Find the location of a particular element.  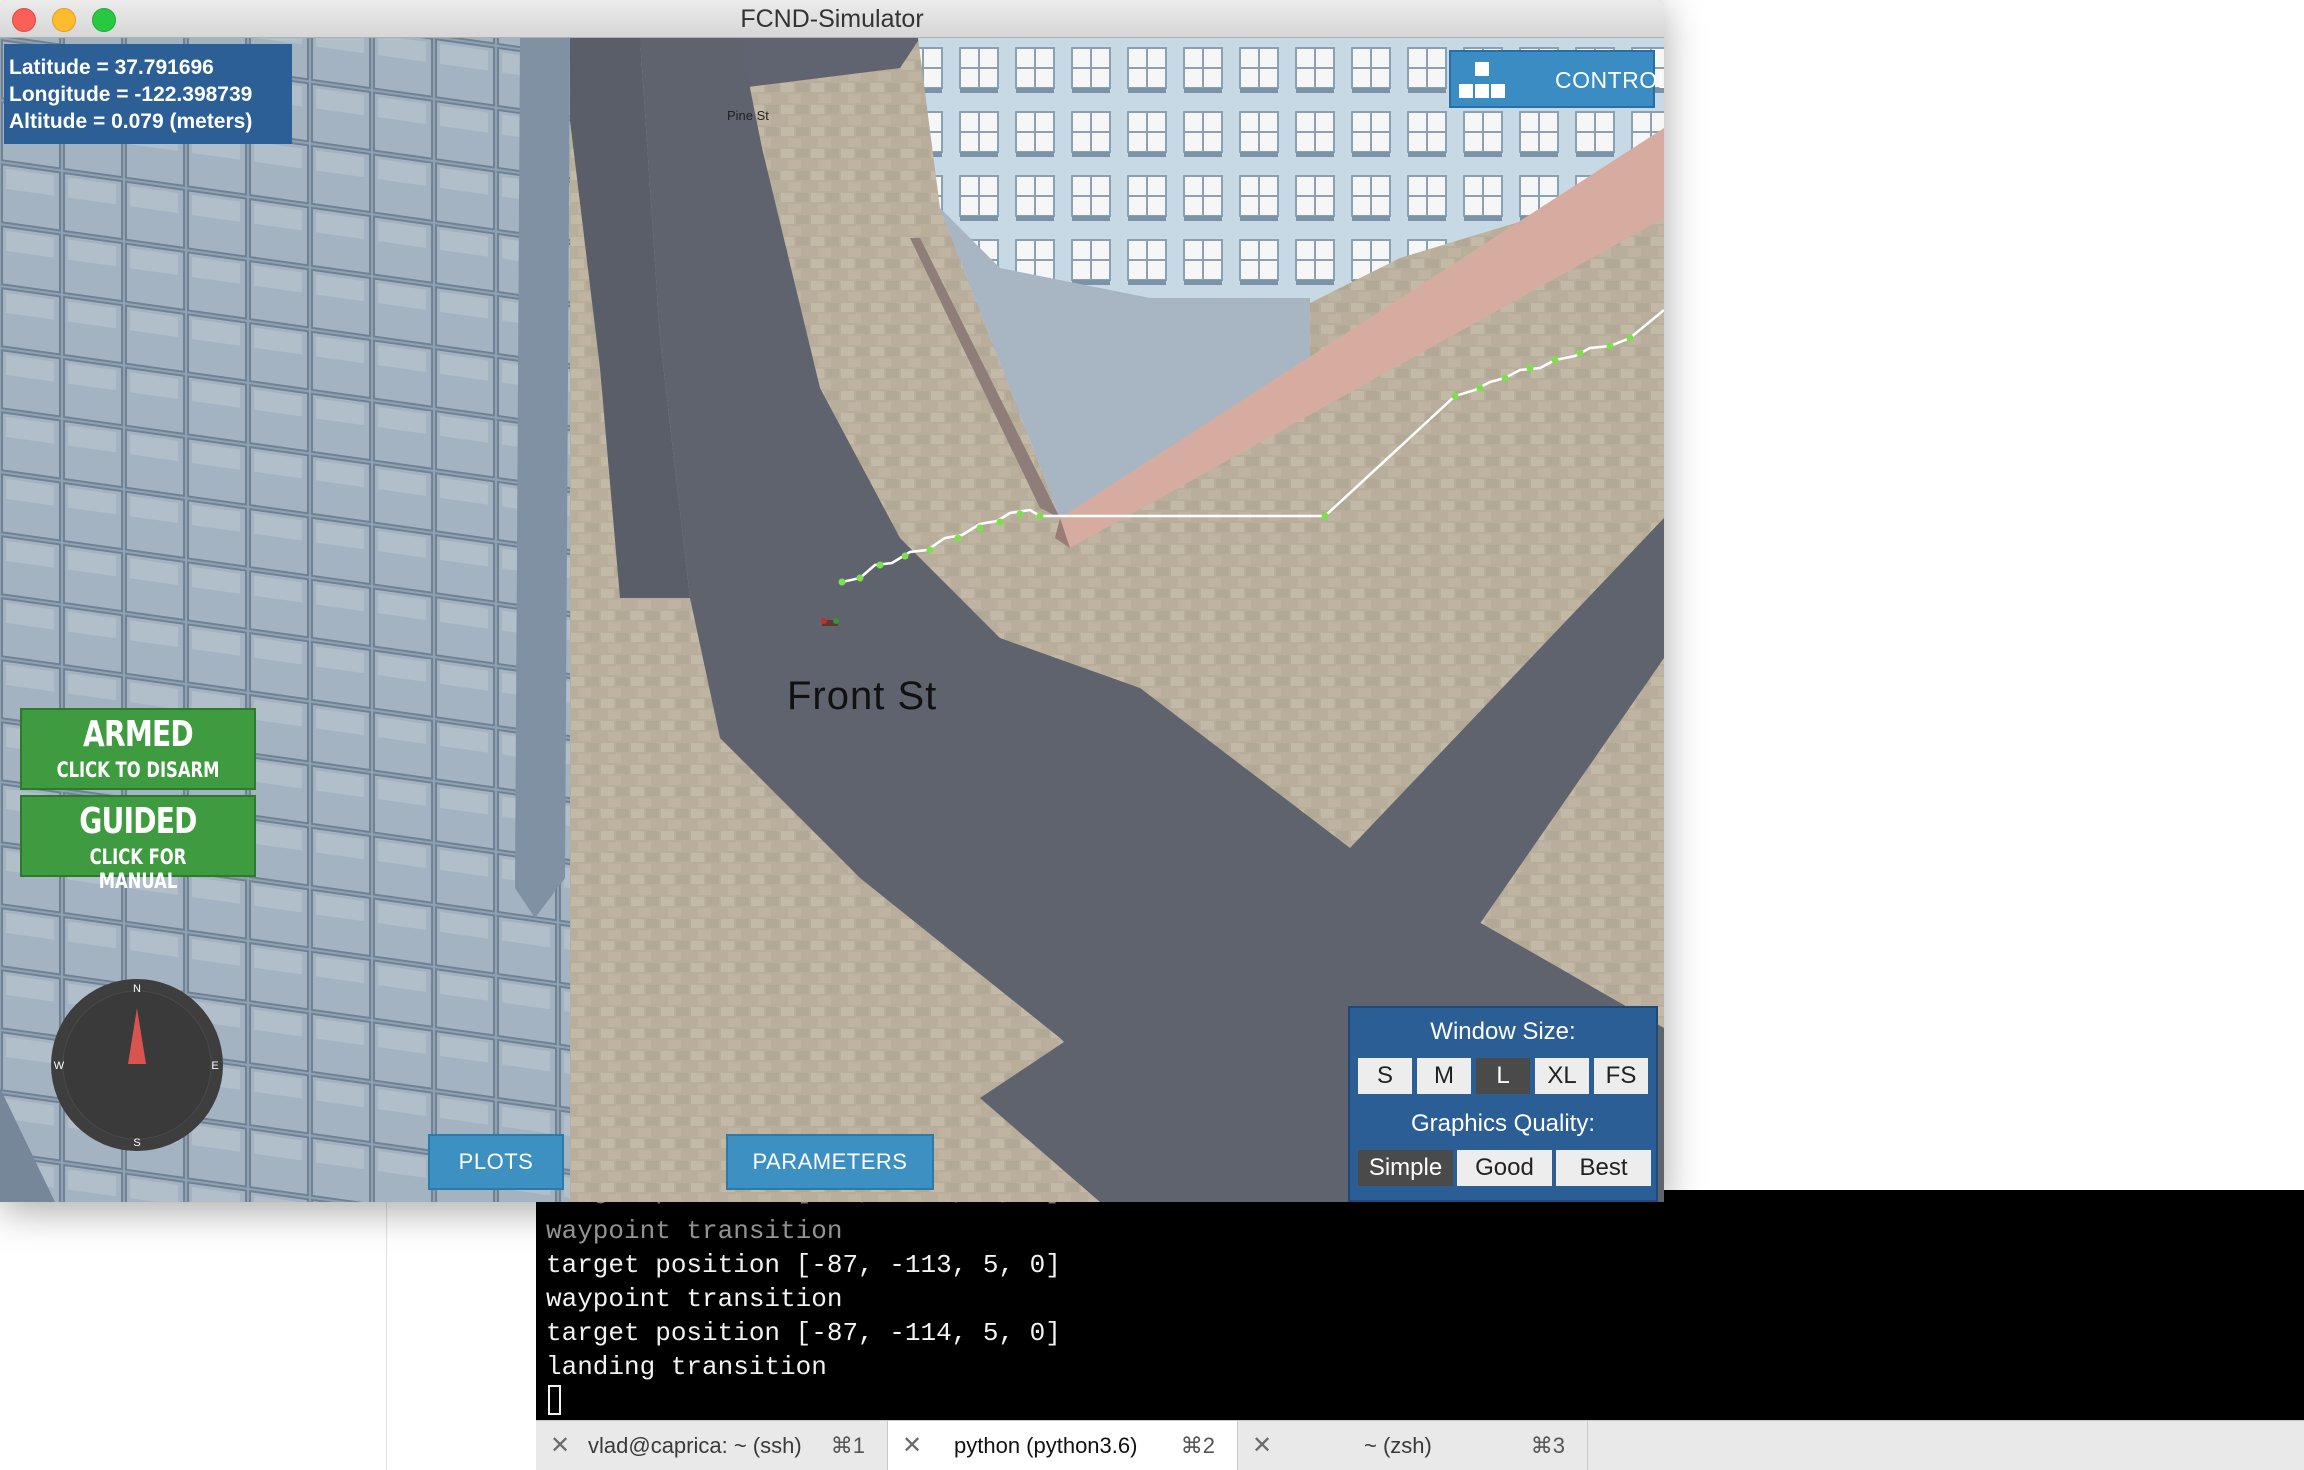

tab-shortcut: ⌘1 is located at coordinates (847, 1445).